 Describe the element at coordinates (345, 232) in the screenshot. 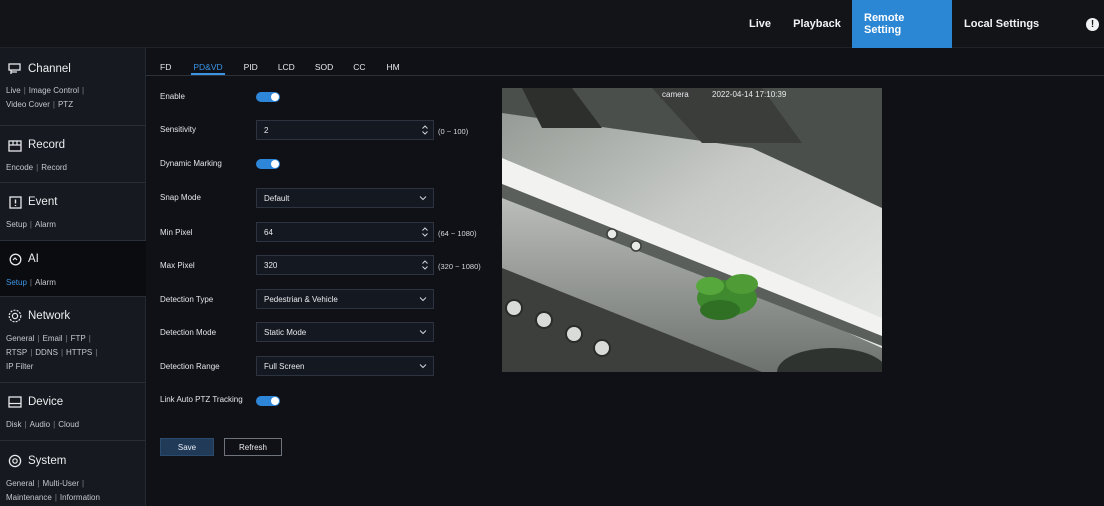

I see `min-pixel-input: 64` at that location.